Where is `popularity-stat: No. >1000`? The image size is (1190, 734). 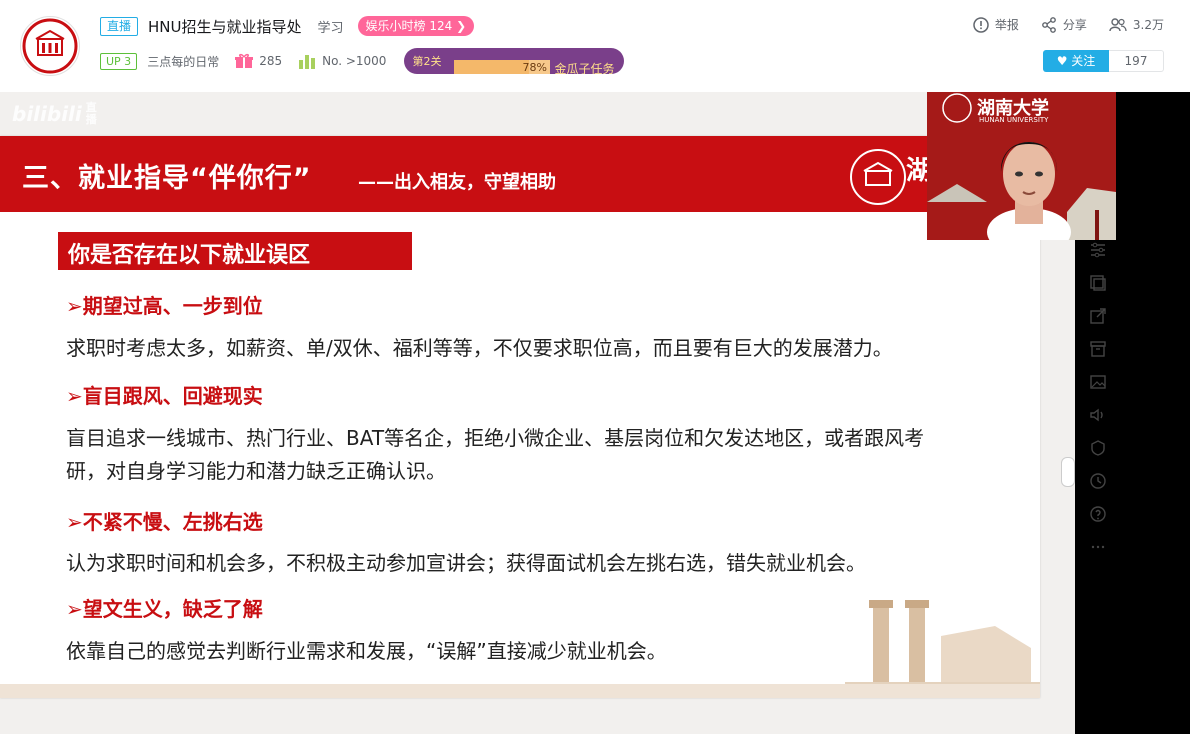 popularity-stat: No. >1000 is located at coordinates (342, 61).